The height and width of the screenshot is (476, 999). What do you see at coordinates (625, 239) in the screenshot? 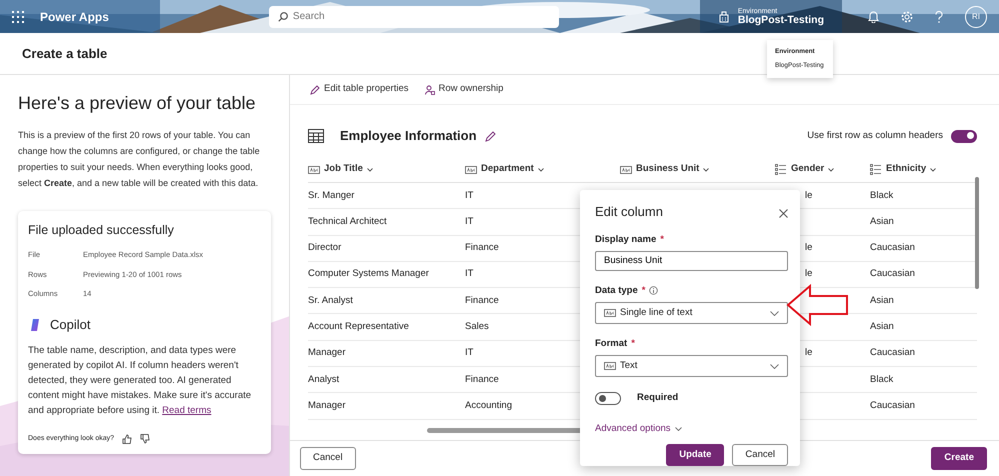
I see `field-label: Display name` at bounding box center [625, 239].